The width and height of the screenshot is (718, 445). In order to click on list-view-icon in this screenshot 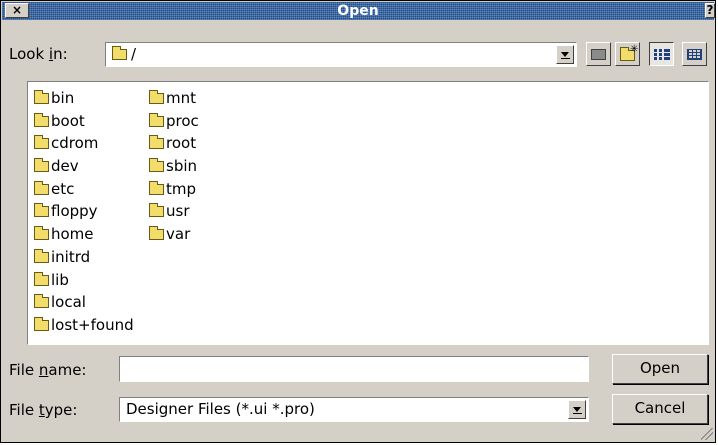, I will do `click(662, 54)`.